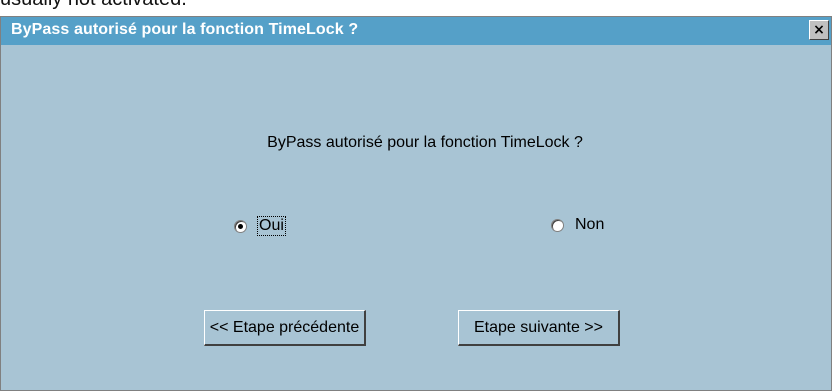 This screenshot has height=391, width=832. I want to click on radio-label-oui: Oui, so click(271, 226).